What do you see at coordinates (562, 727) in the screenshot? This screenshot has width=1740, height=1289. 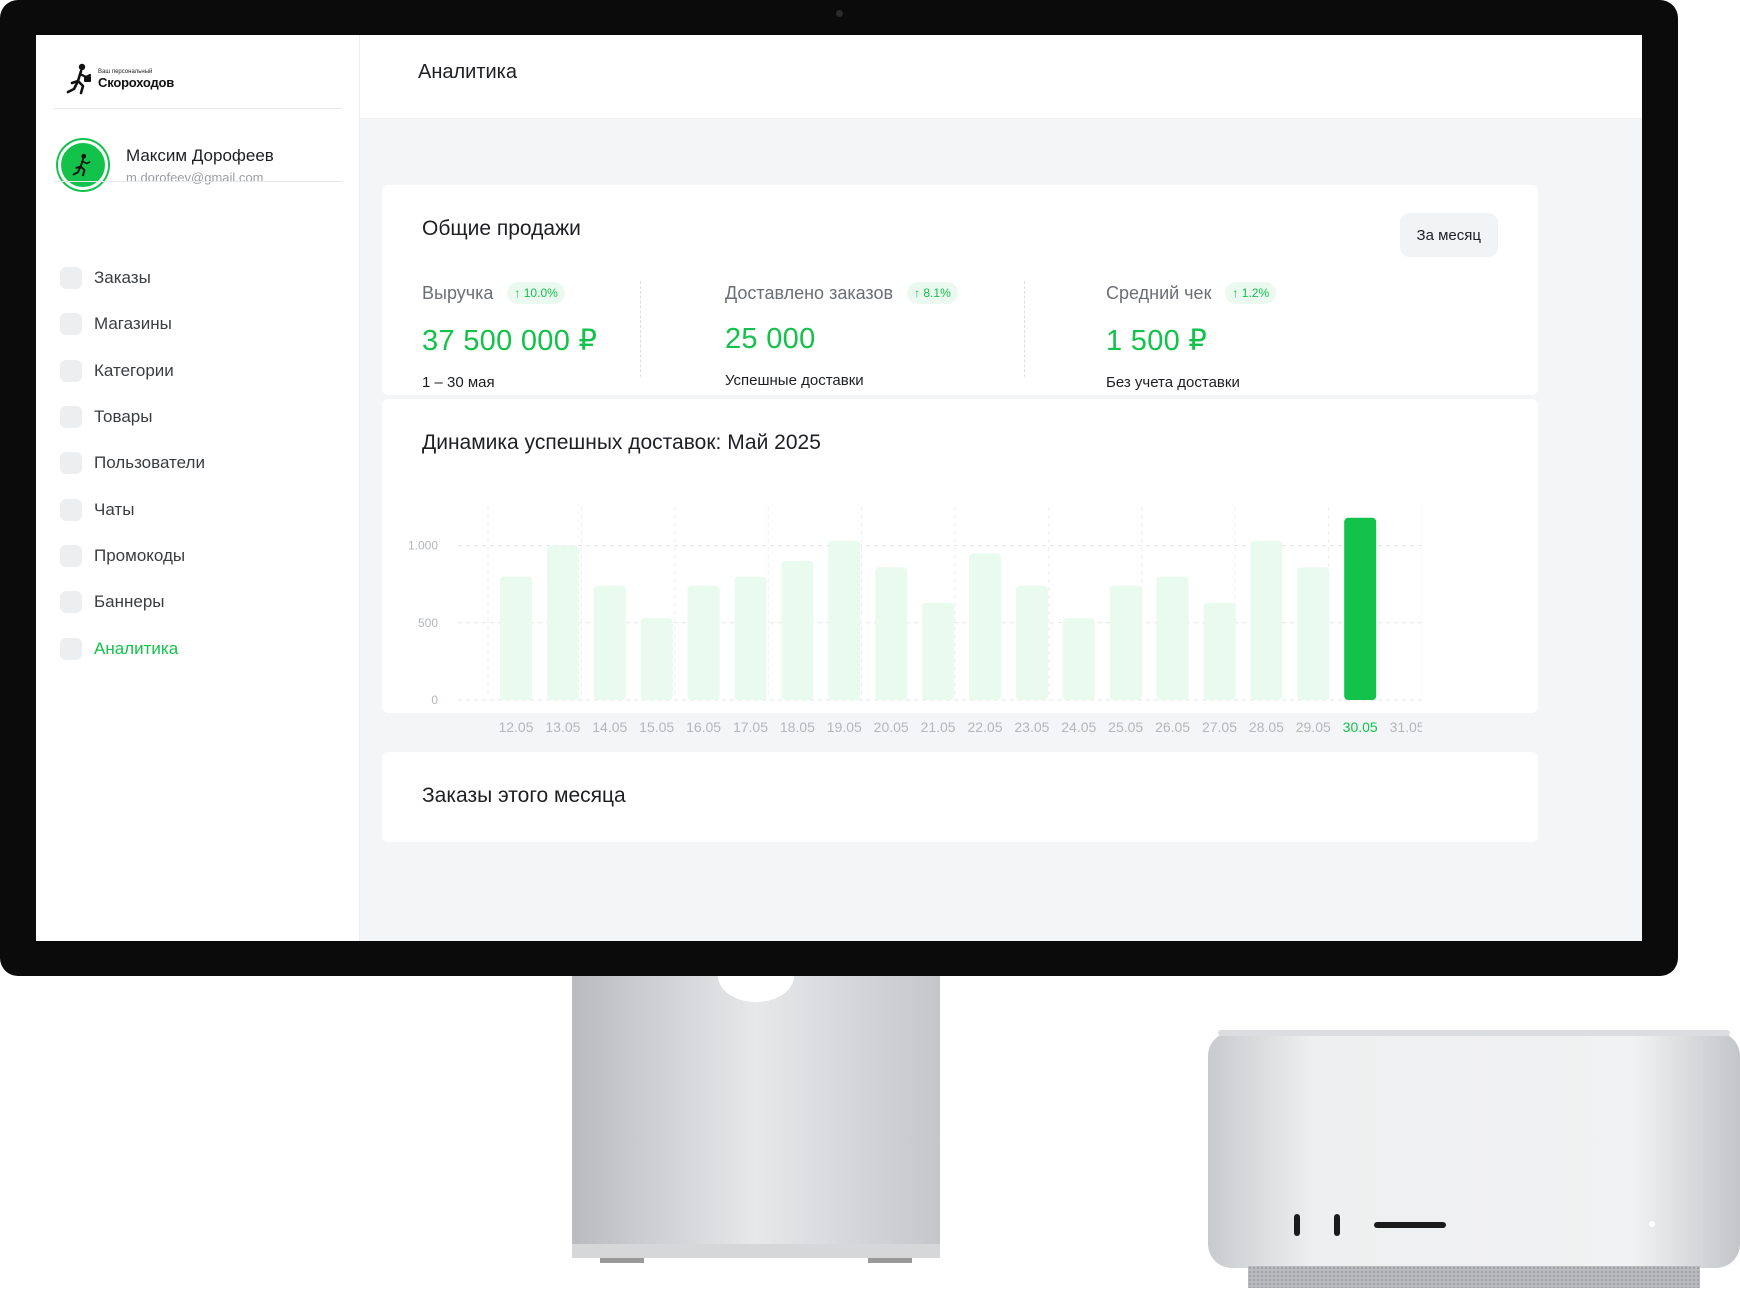 I see `x-tick-label: 13.05` at bounding box center [562, 727].